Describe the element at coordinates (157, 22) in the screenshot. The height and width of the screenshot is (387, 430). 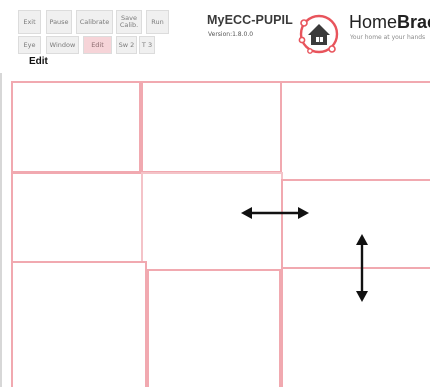
I see `run-button: Run` at that location.